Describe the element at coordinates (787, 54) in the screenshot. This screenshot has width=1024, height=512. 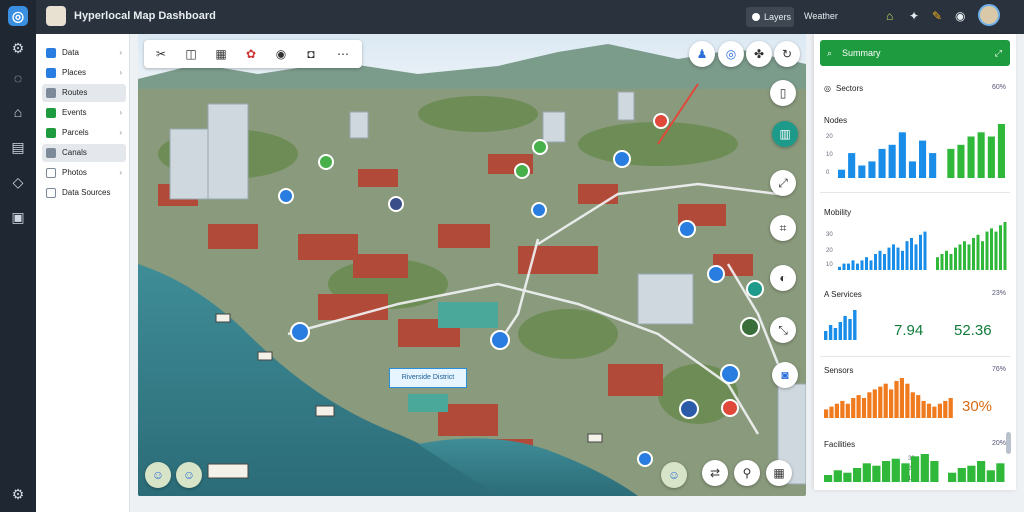
I see `refresh-button: ↻` at that location.